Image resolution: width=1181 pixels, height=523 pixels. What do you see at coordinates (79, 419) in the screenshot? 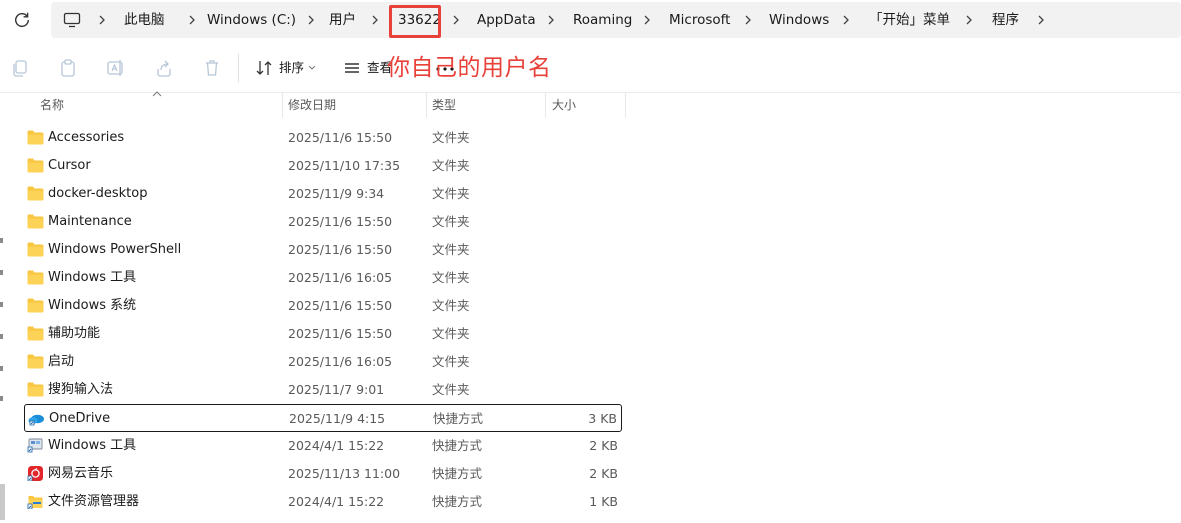
I see `file-name: OneDrive` at bounding box center [79, 419].